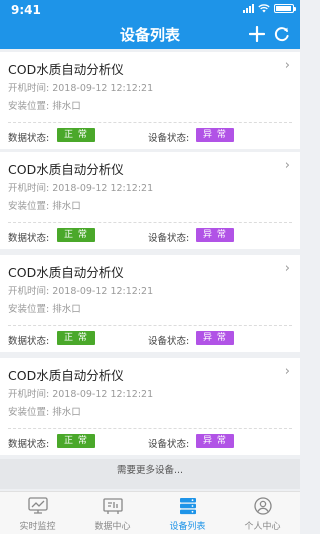 The height and width of the screenshot is (534, 320). What do you see at coordinates (248, 8) in the screenshot?
I see `cellular-signal-icon` at bounding box center [248, 8].